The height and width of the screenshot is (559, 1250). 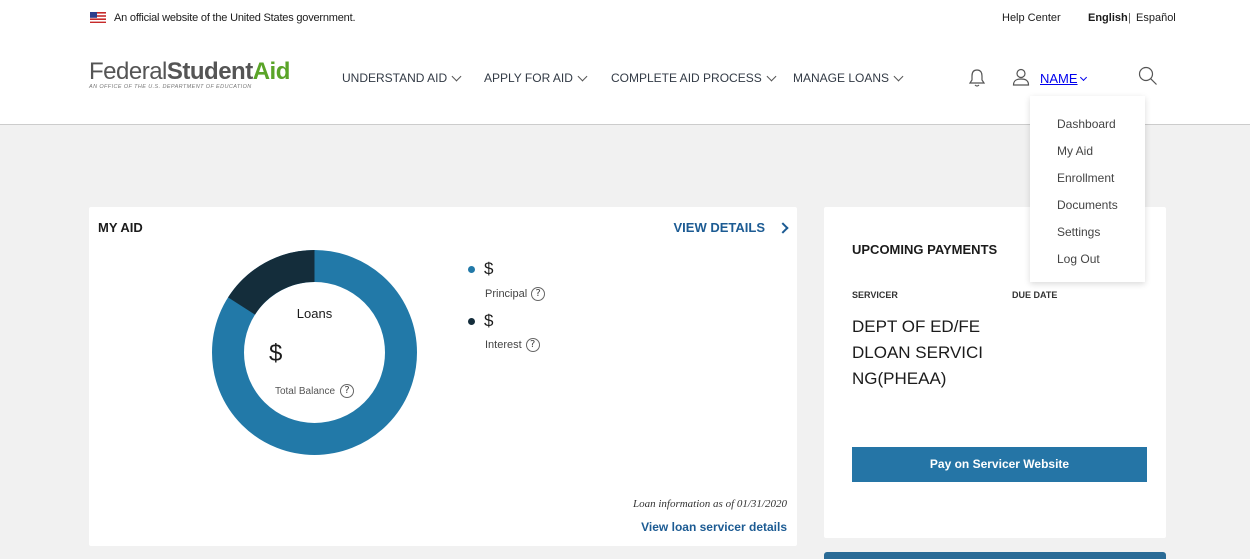 What do you see at coordinates (999, 464) in the screenshot?
I see `pay-on-servicer-button: Pay on Servicer Website` at bounding box center [999, 464].